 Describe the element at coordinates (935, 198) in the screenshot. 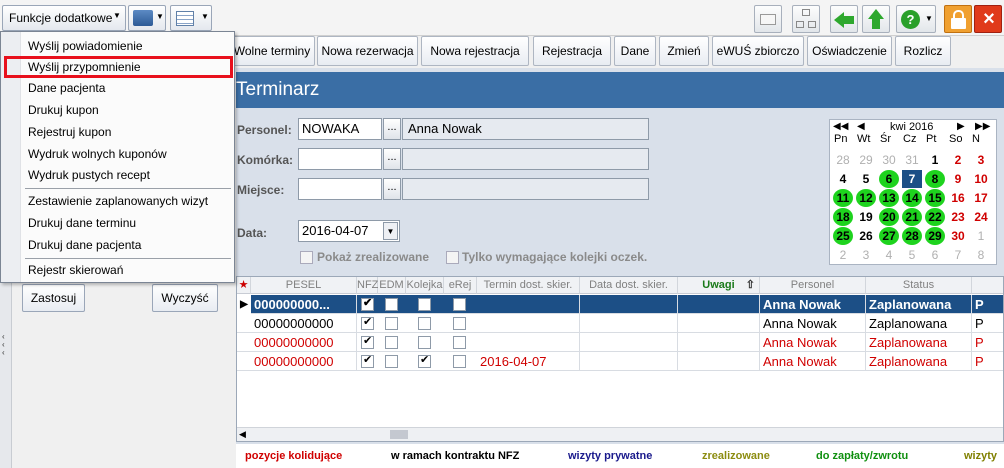

I see `calendar-day: 15` at that location.